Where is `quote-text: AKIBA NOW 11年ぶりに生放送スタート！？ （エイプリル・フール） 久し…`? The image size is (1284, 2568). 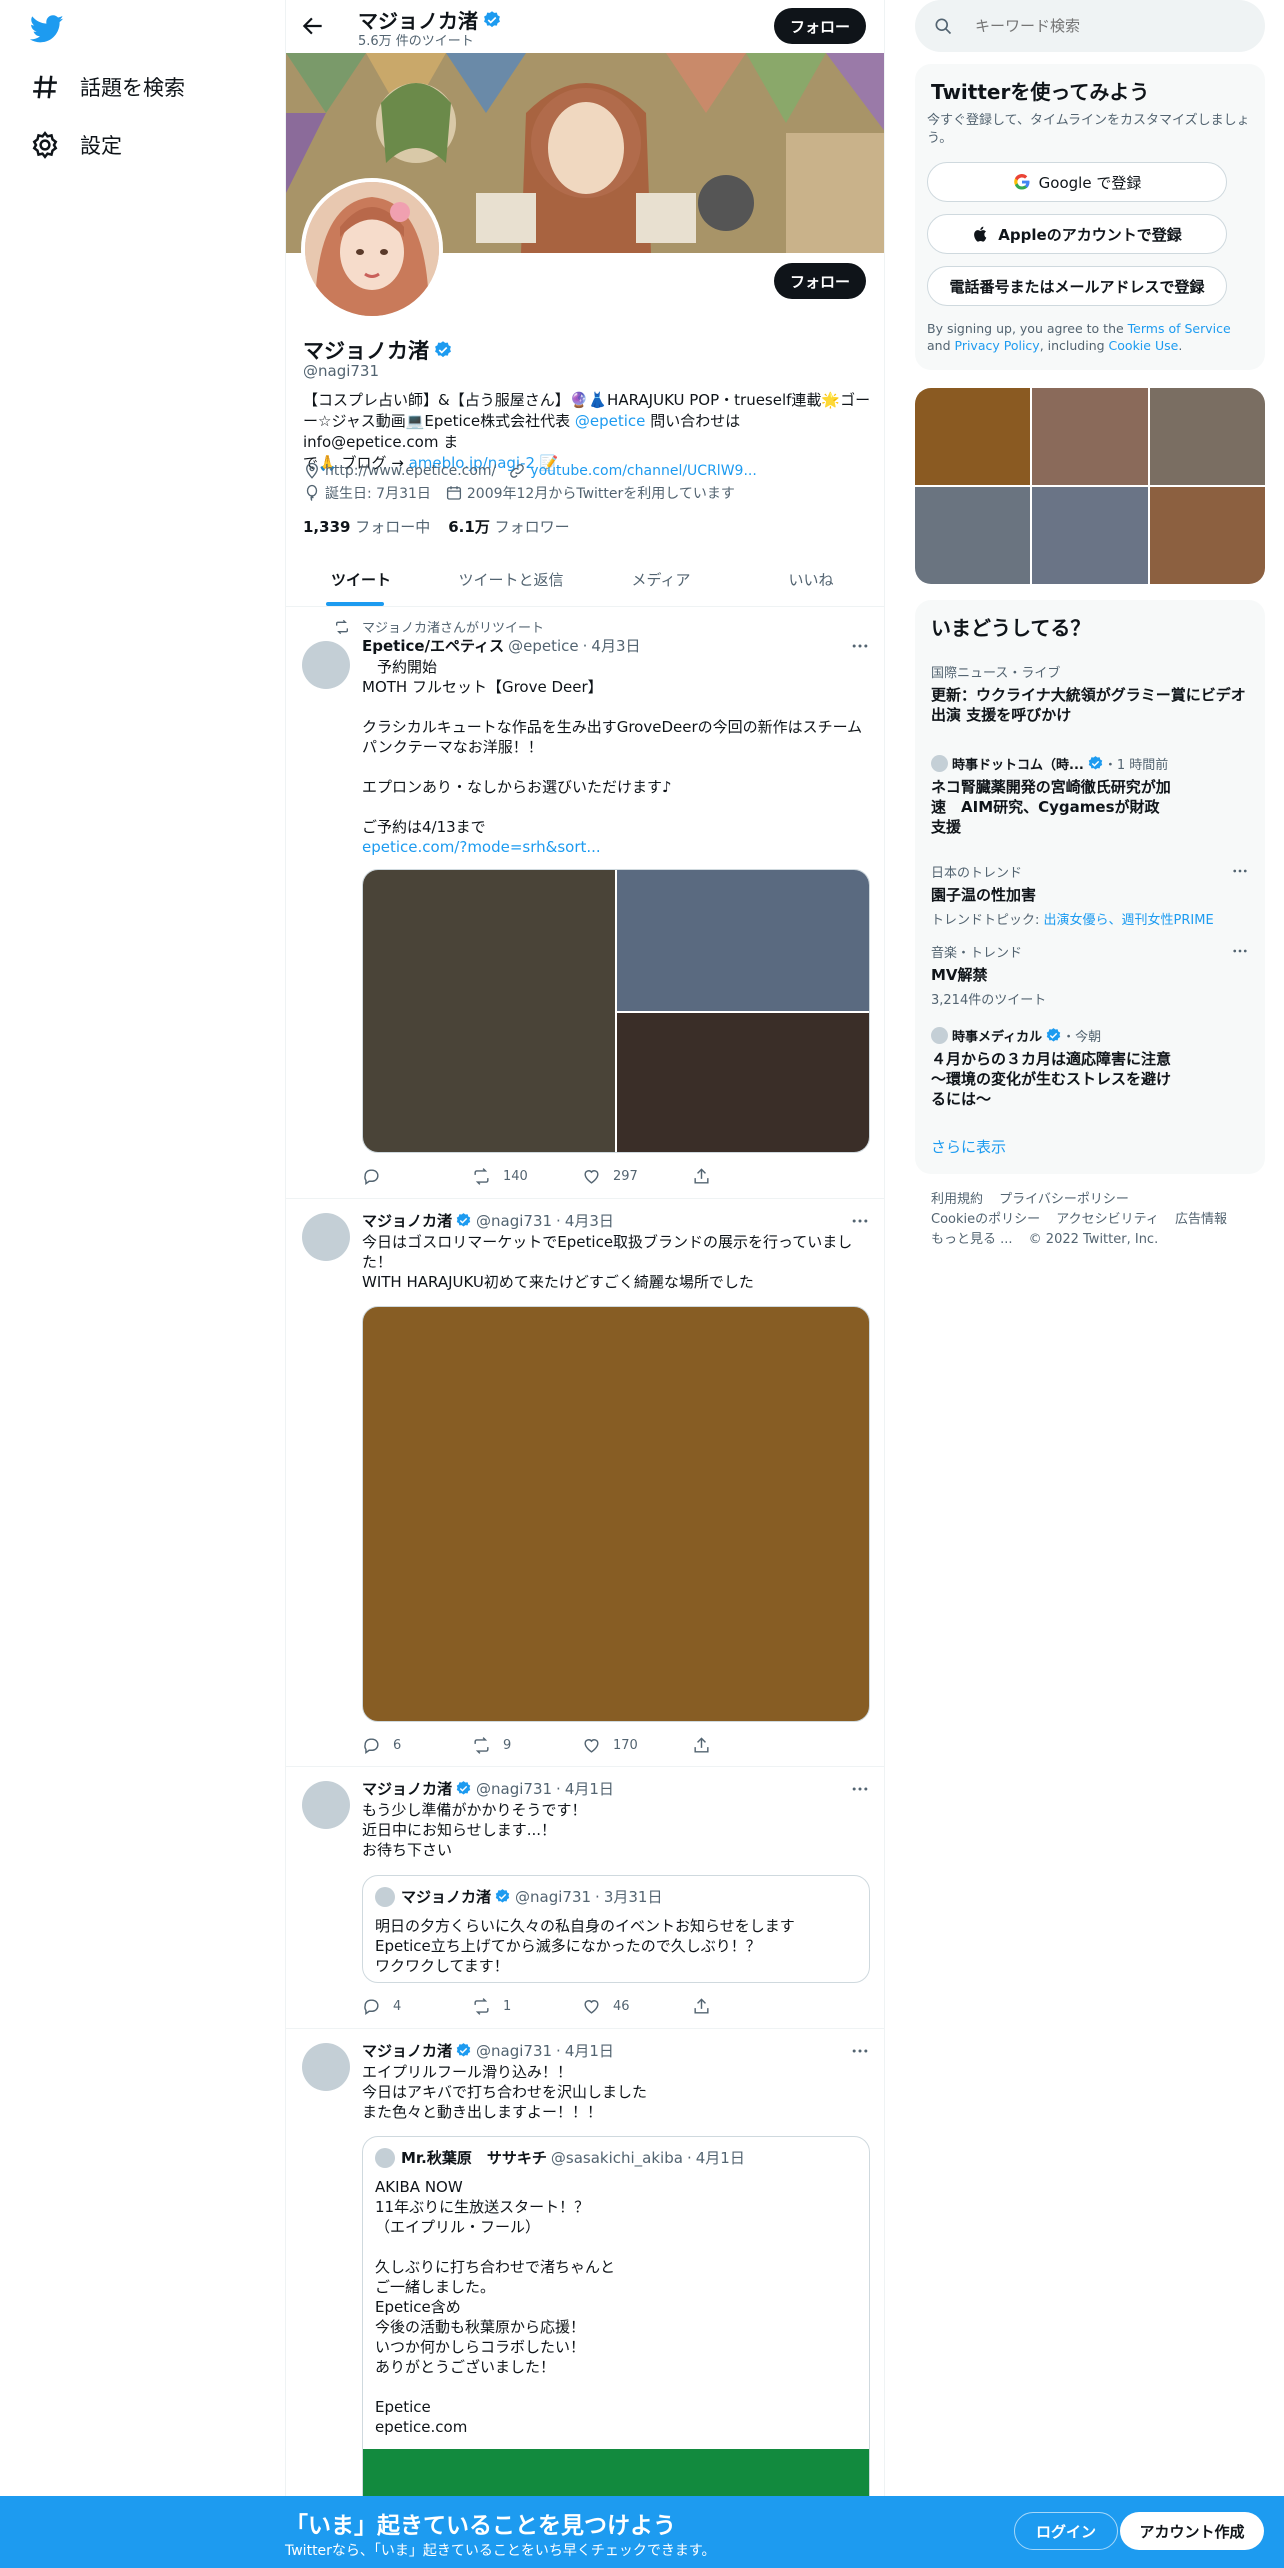
quote-text: AKIBA NOW 11年ぶりに生放送スタート！？ （エイプリル・フール） 久し… is located at coordinates (495, 2307).